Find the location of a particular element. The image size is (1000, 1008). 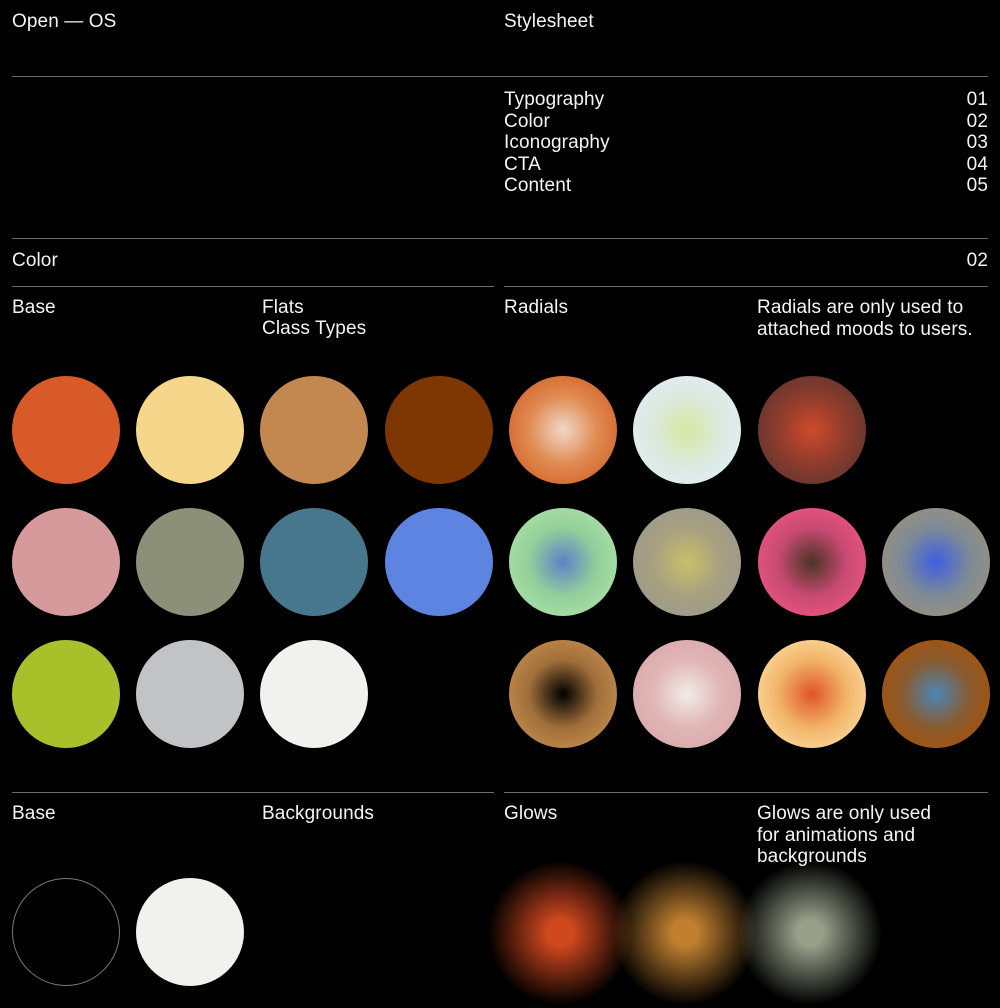

toc-item-number: 01 is located at coordinates (977, 99).